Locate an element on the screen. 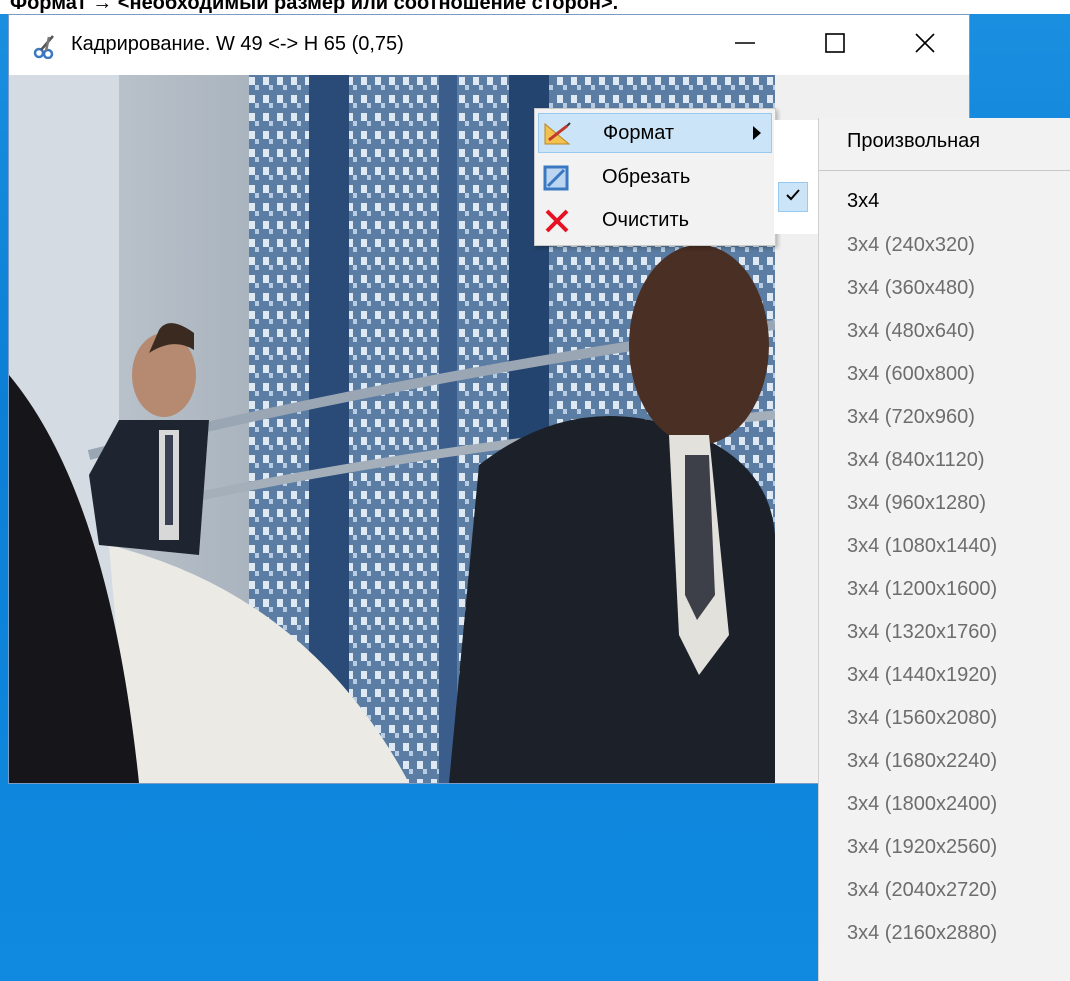 This screenshot has height=981, width=1070. submenu-item: 3x4 (960x1280) is located at coordinates (916, 503).